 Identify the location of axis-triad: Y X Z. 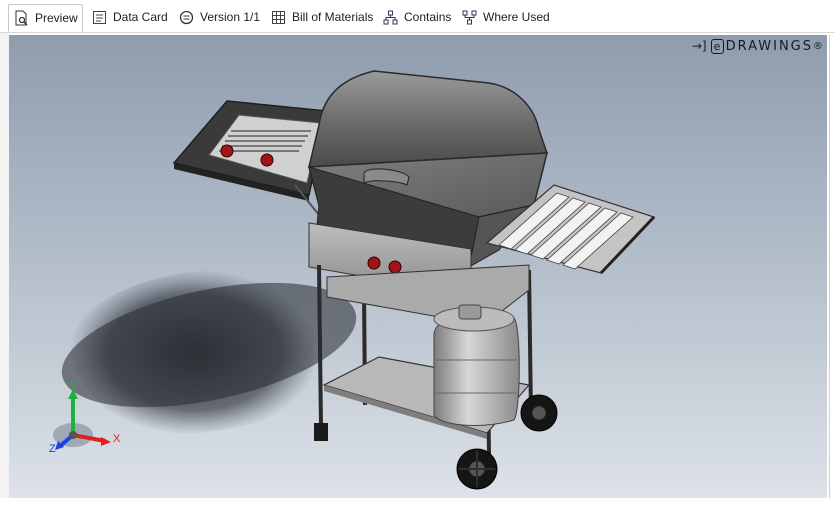
(89, 421).